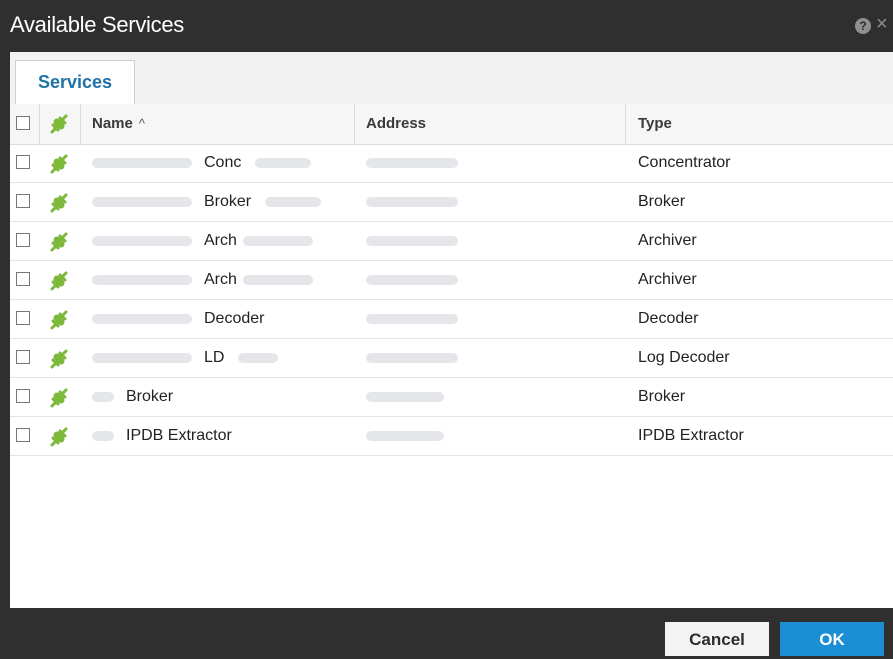 Image resolution: width=893 pixels, height=659 pixels. What do you see at coordinates (112, 123) in the screenshot?
I see `column-header-name-label: Name` at bounding box center [112, 123].